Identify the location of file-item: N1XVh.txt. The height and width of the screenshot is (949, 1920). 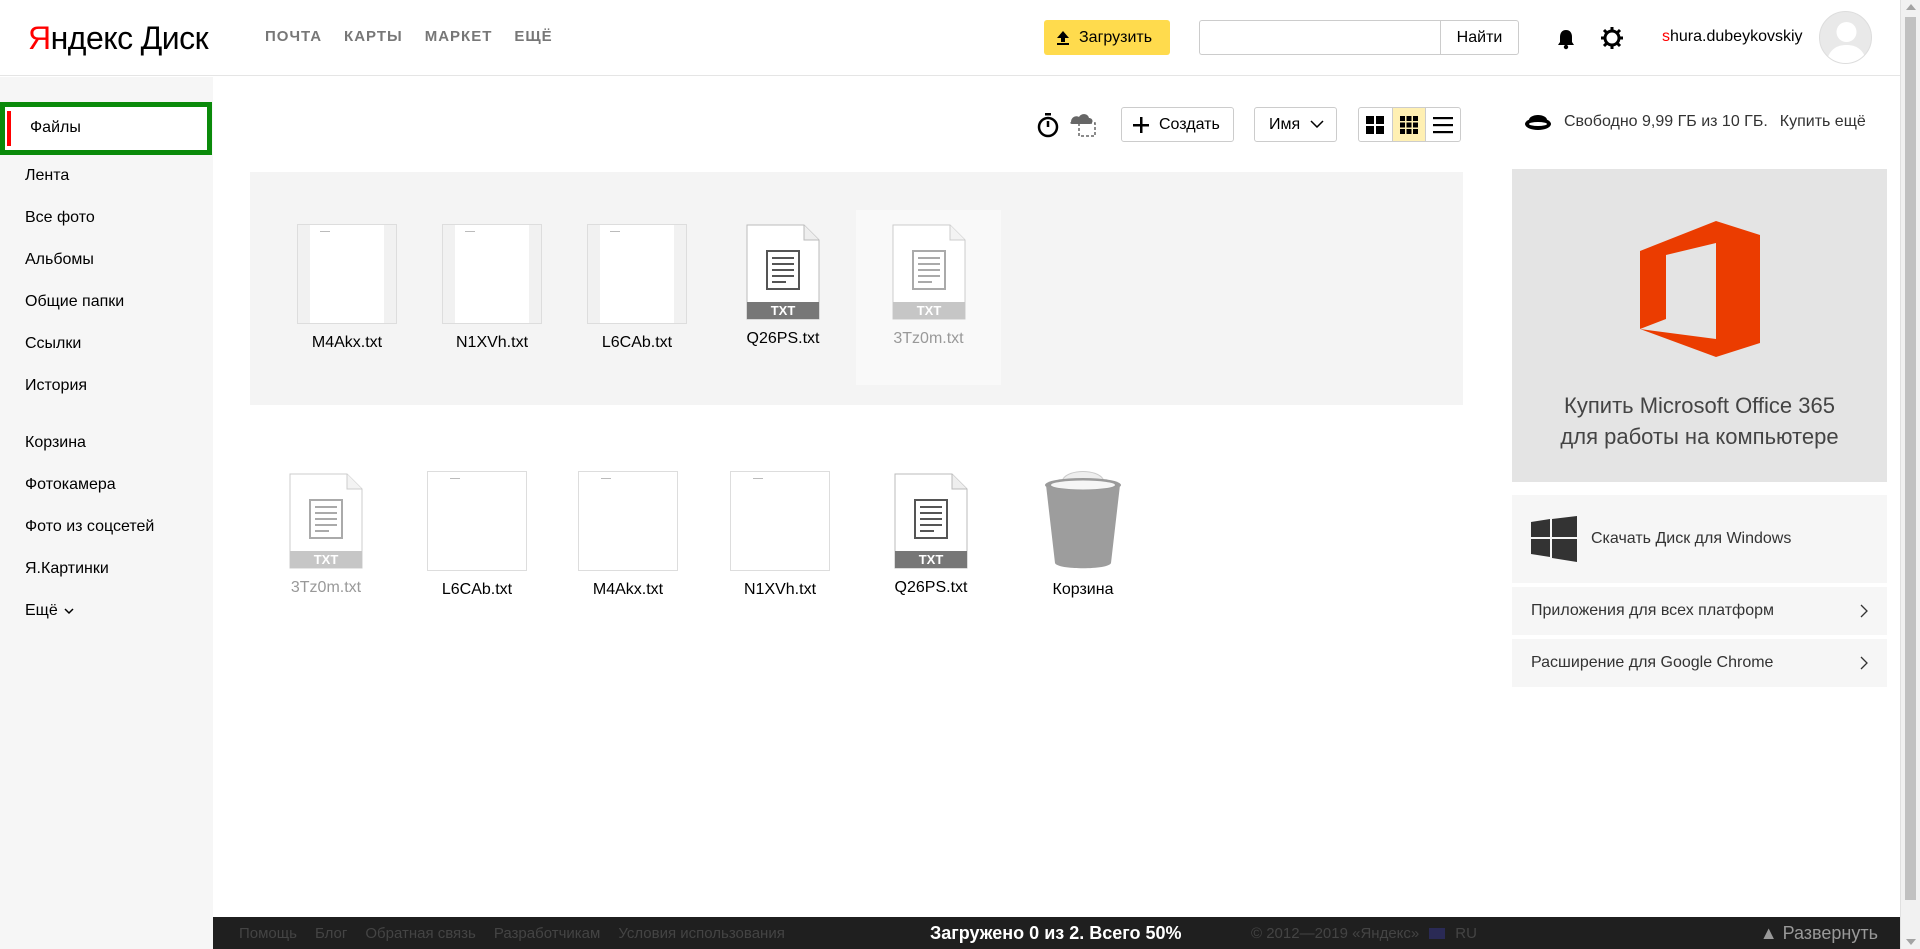
(780, 535).